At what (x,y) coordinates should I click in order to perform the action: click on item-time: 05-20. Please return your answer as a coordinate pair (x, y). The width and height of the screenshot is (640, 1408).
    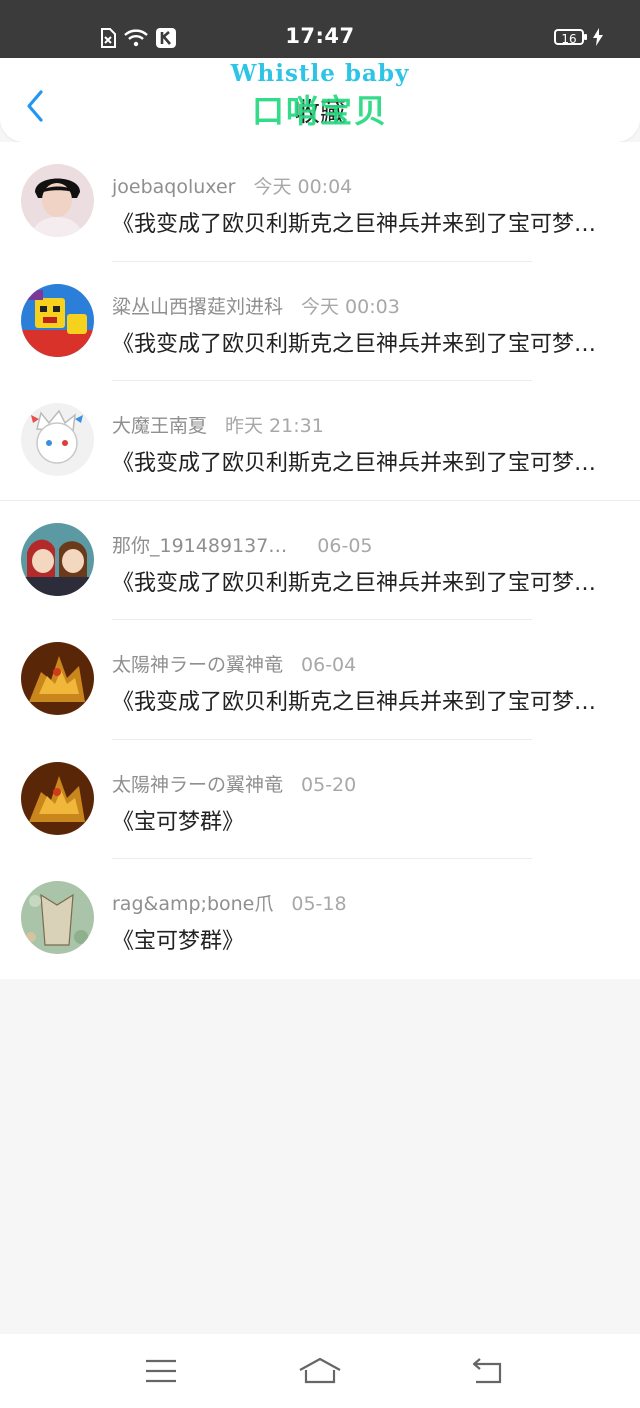
    Looking at the image, I should click on (329, 784).